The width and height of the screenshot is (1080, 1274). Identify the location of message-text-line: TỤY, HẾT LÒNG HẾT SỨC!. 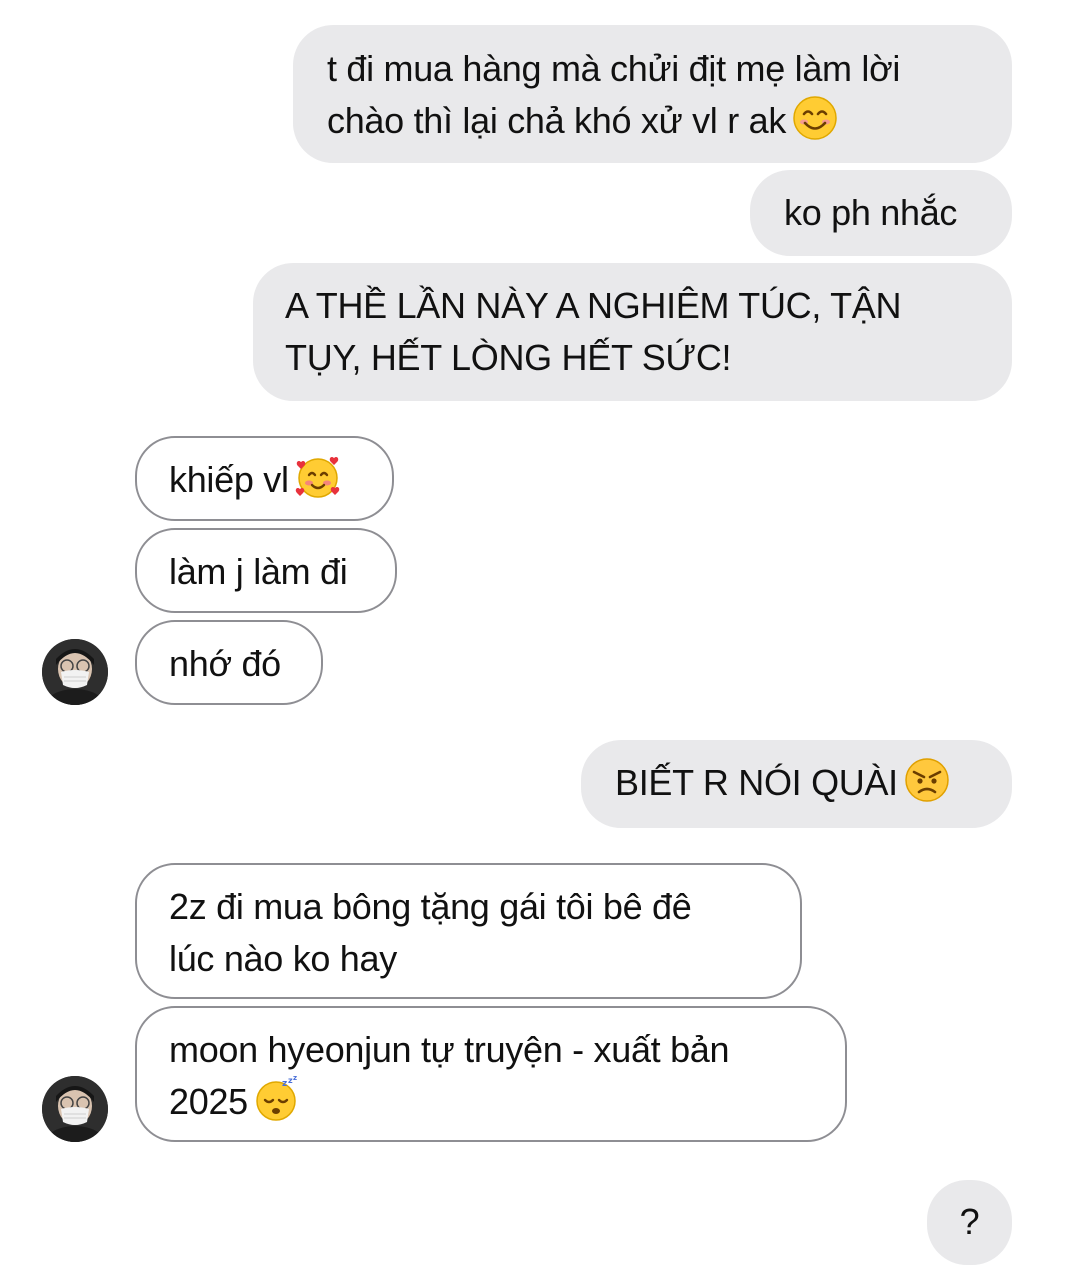
(508, 357).